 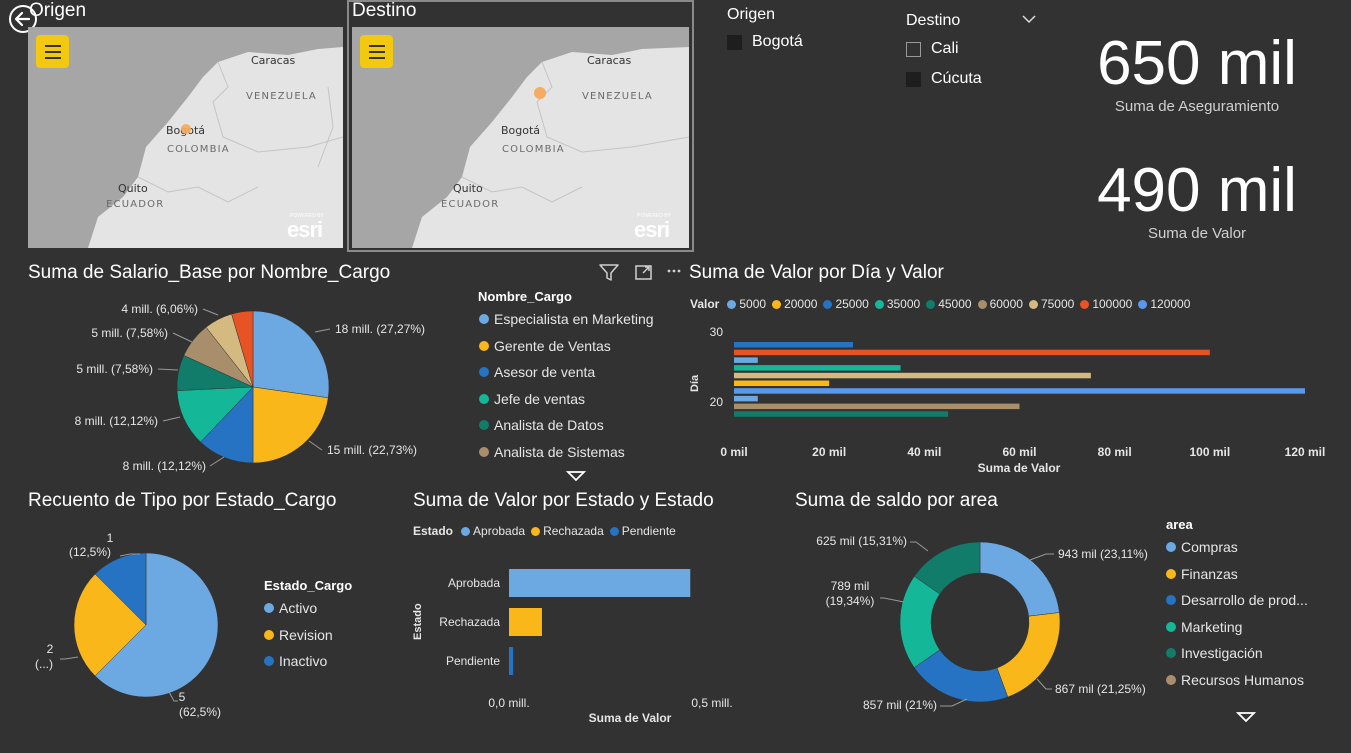 What do you see at coordinates (1204, 627) in the screenshot?
I see `donut-area-legend-item: Marketing` at bounding box center [1204, 627].